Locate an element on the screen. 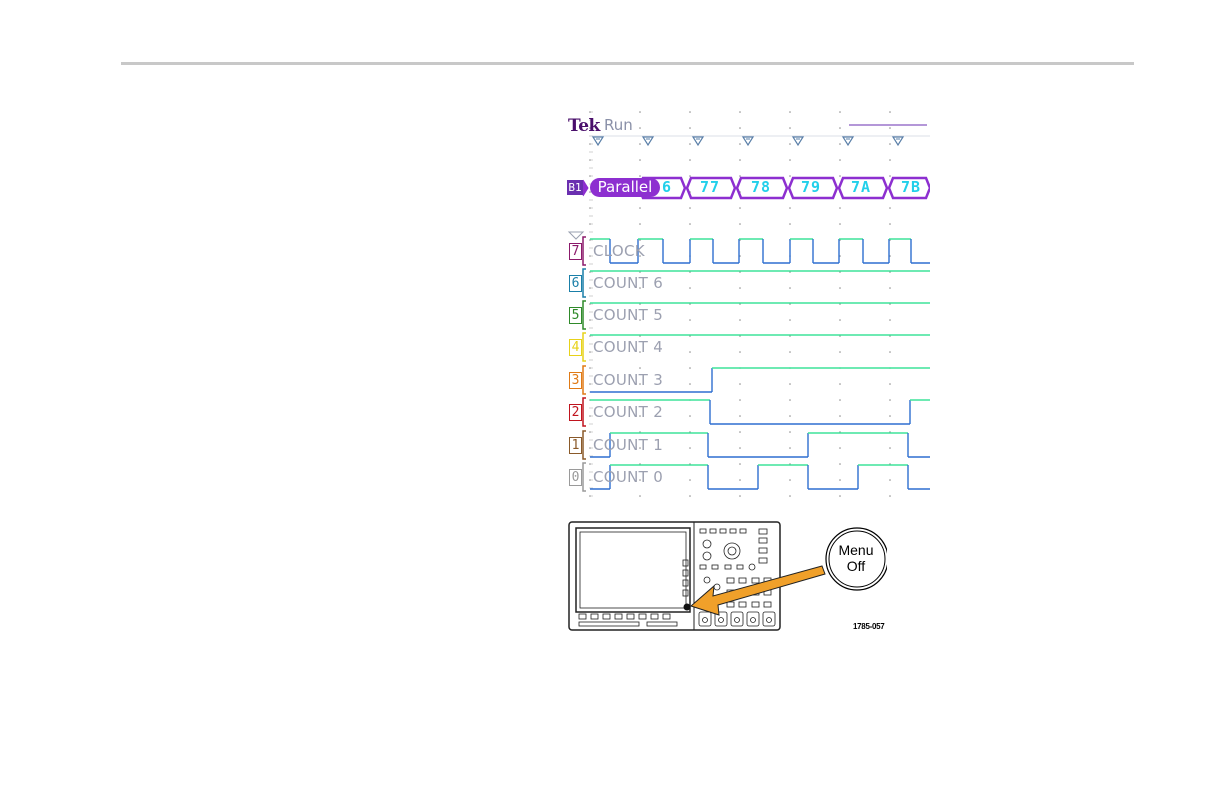 The height and width of the screenshot is (792, 1224). acquisition-status: Run is located at coordinates (618, 125).